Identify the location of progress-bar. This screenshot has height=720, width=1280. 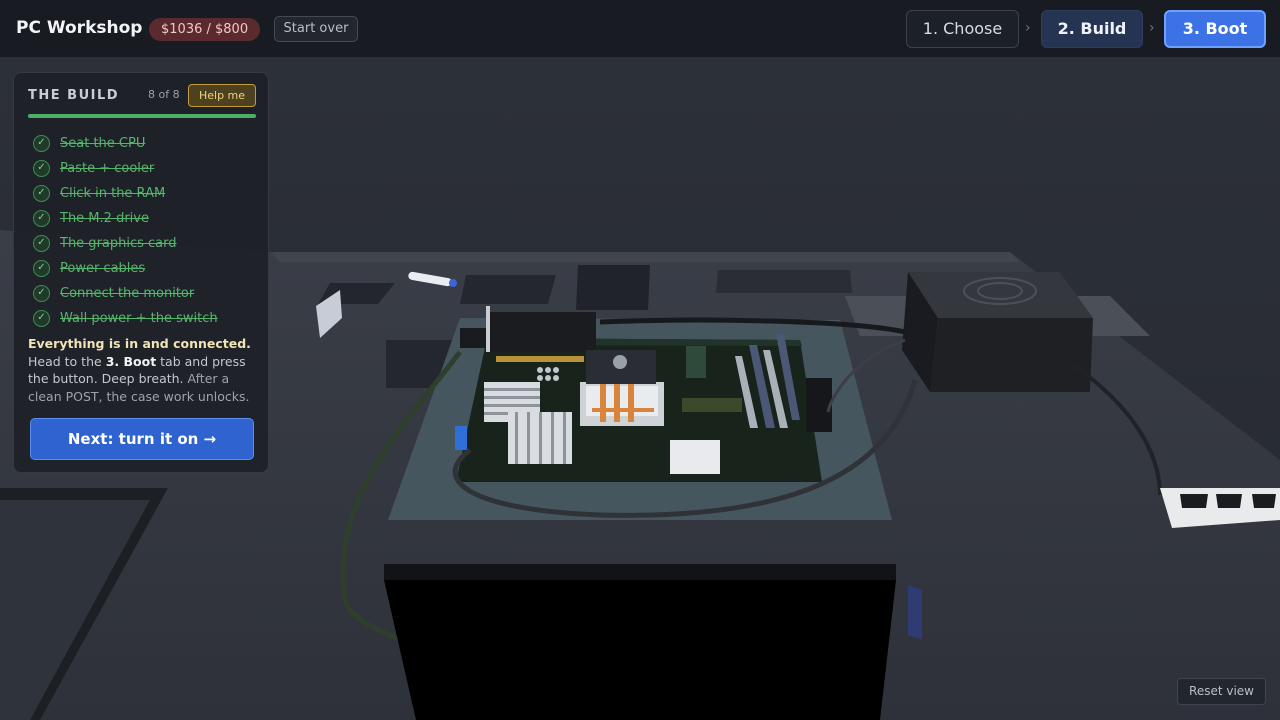
(142, 116).